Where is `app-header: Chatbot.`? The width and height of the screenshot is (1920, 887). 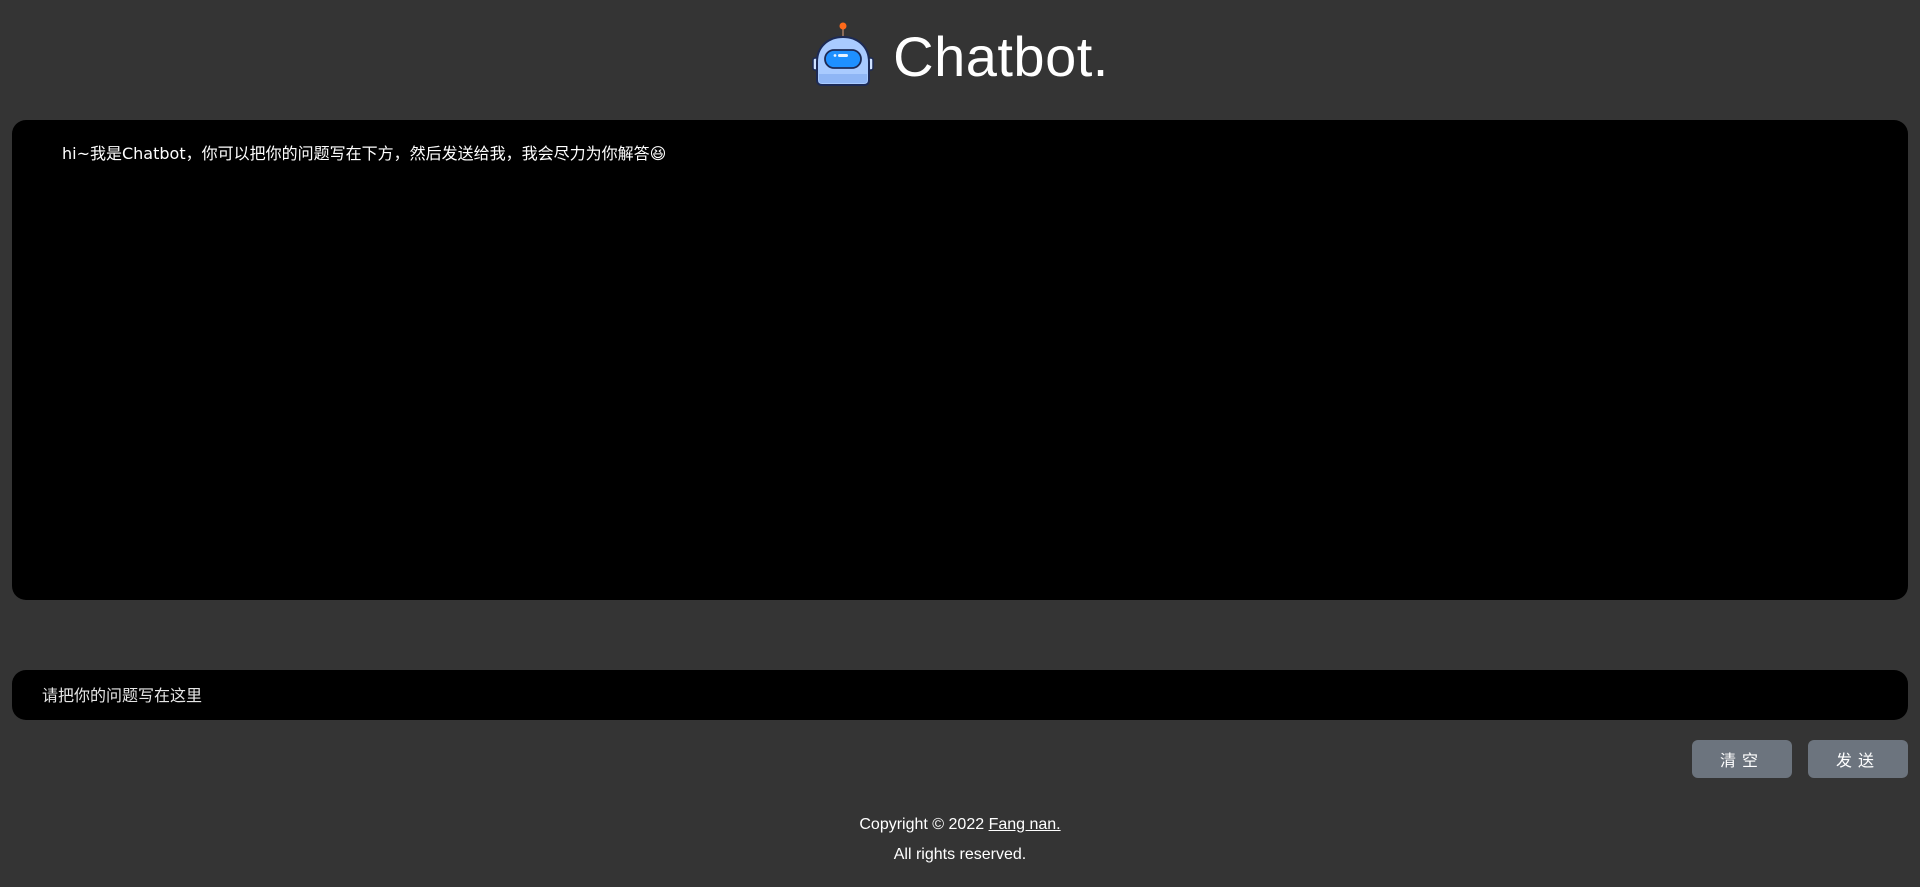 app-header: Chatbot. is located at coordinates (960, 55).